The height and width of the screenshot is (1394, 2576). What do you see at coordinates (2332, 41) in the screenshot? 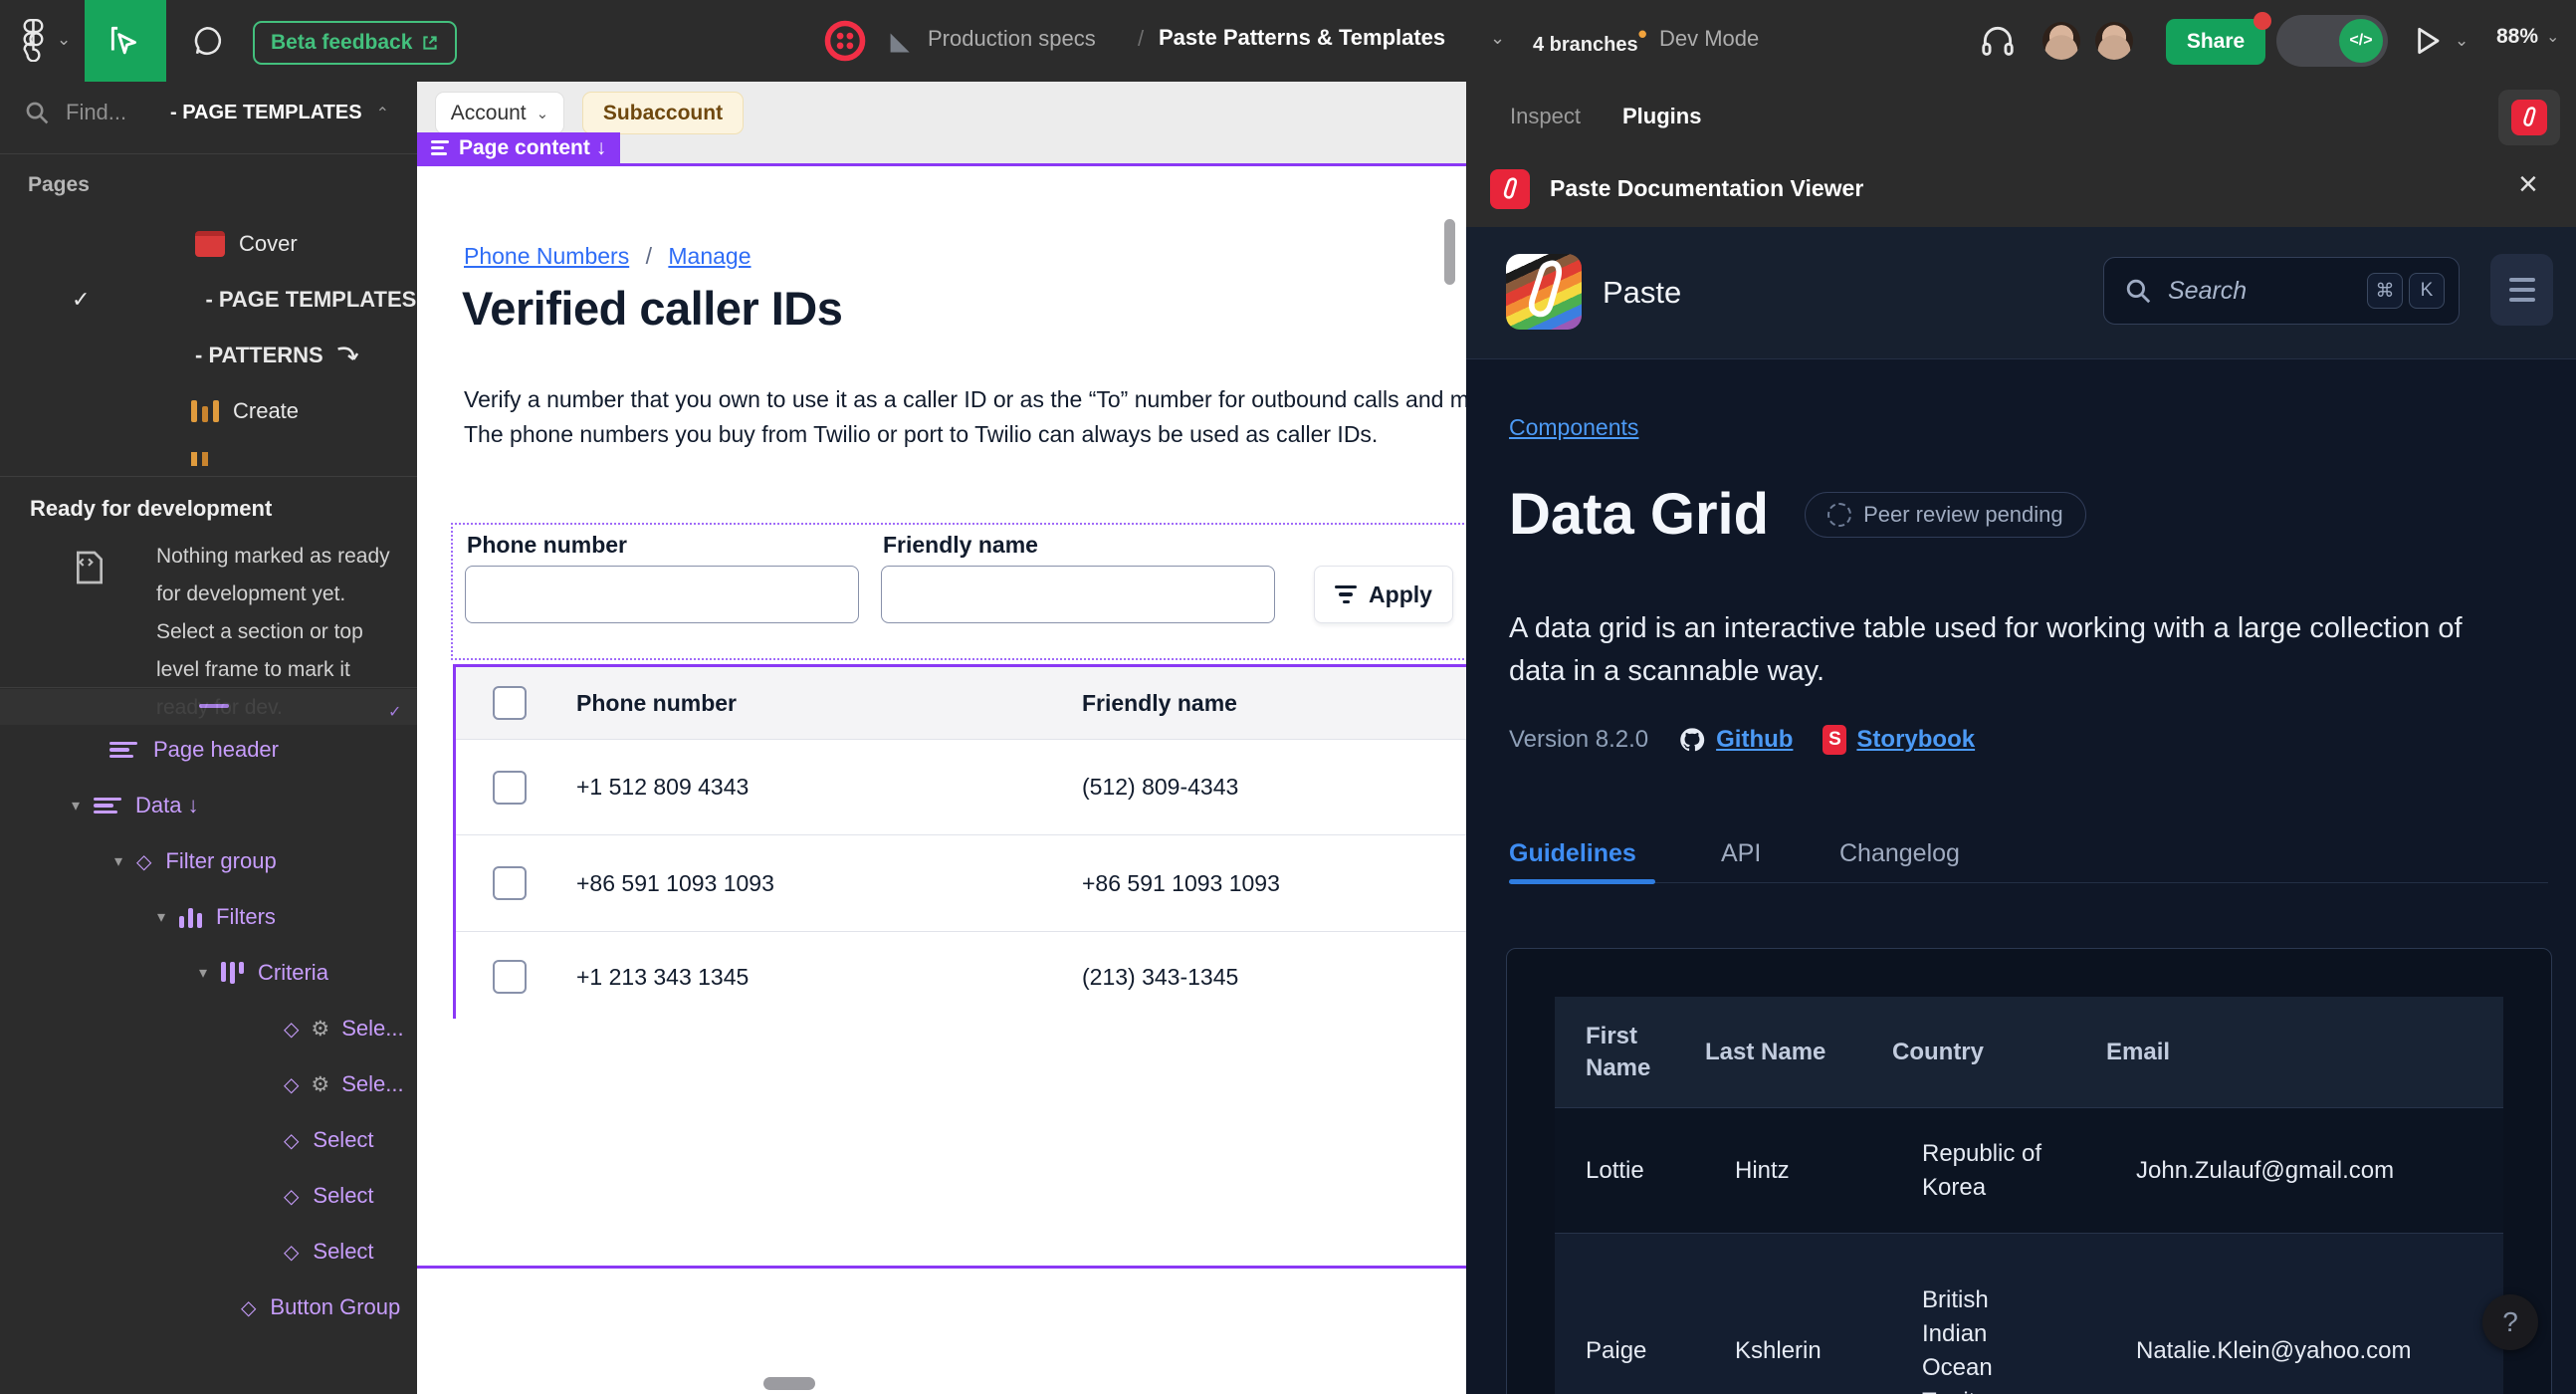
I see `dev-mode-toggle: </>` at bounding box center [2332, 41].